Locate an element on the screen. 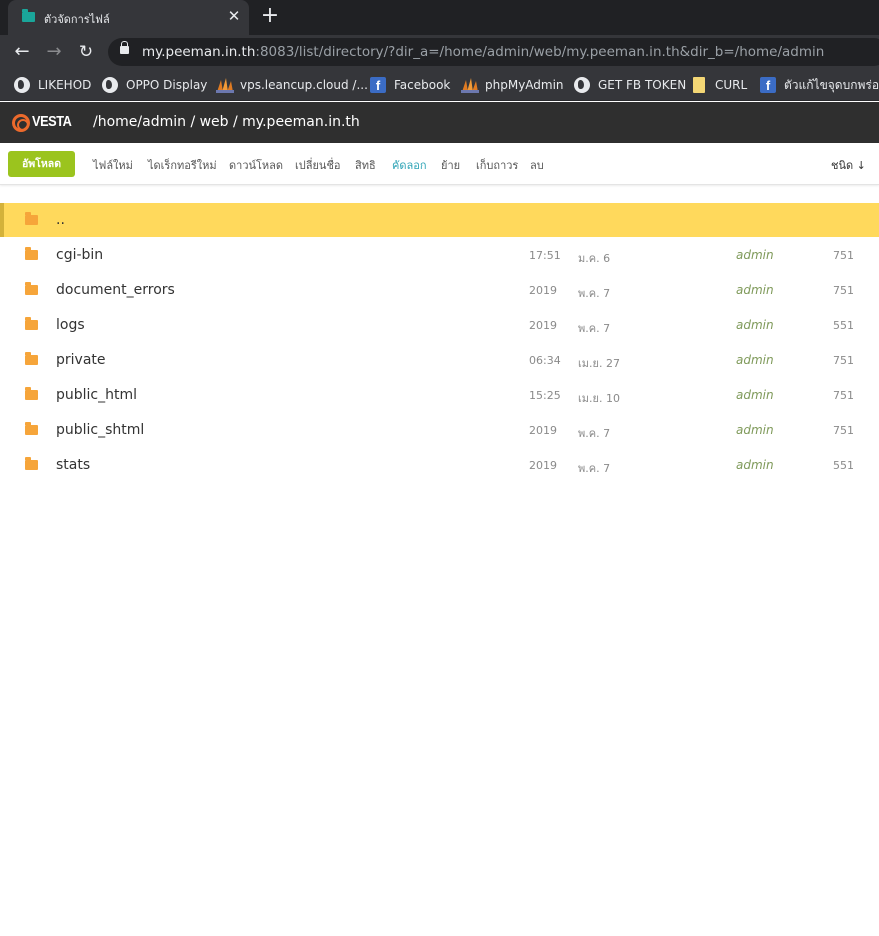 The height and width of the screenshot is (936, 879). file-row: private 06:34 เม.ย. 27 admin 751 is located at coordinates (439, 360).